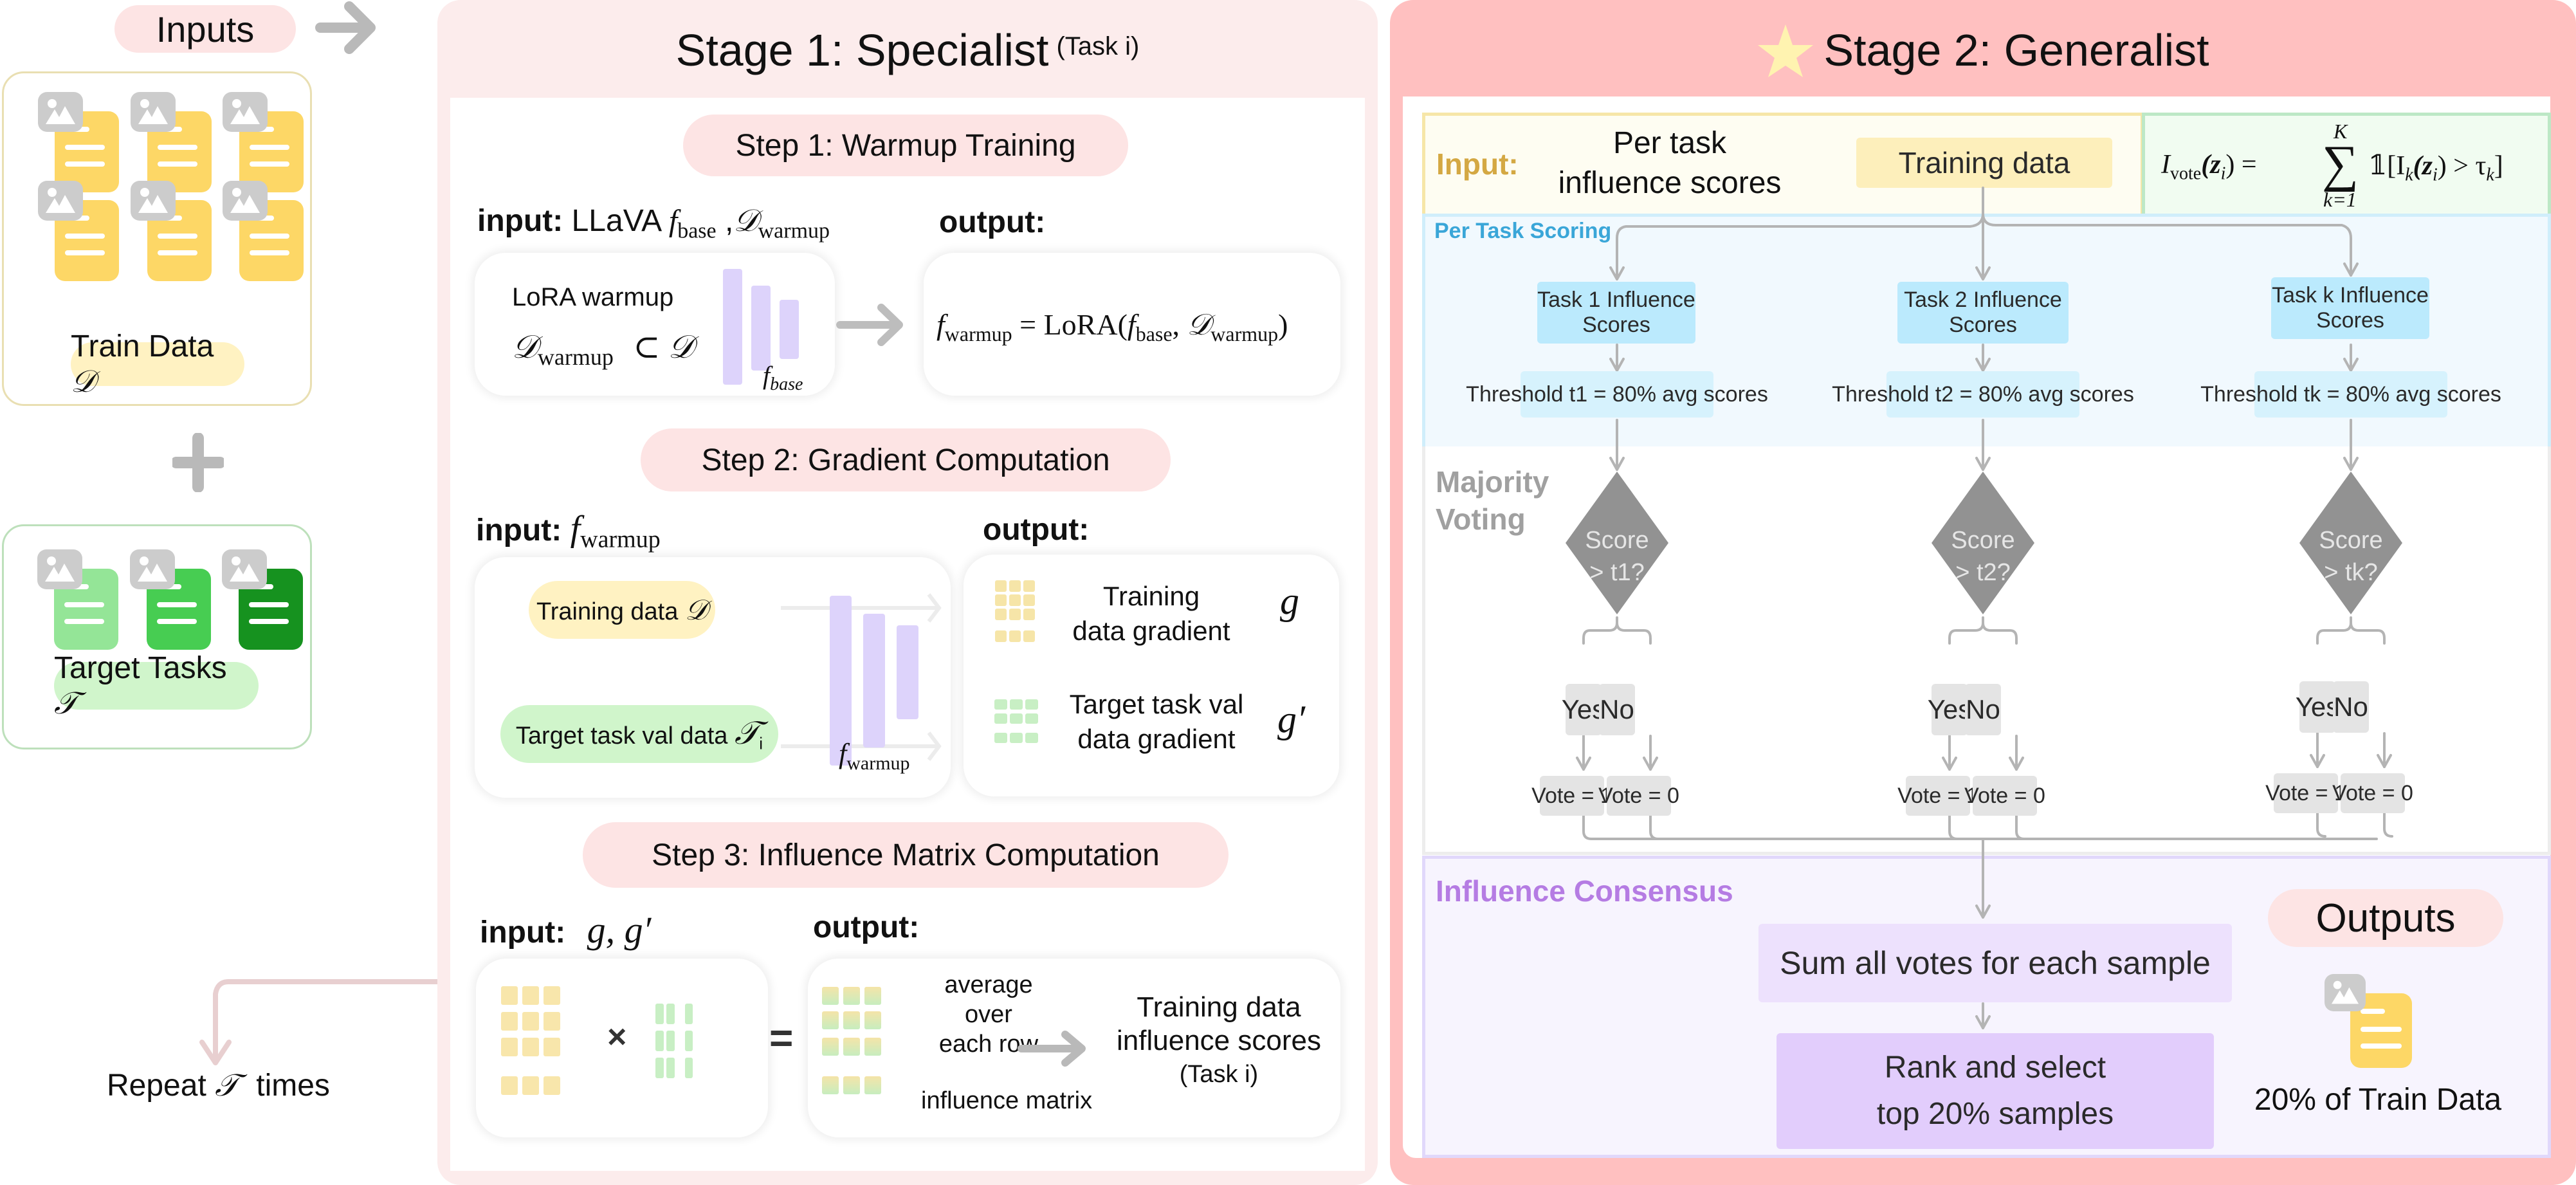 The width and height of the screenshot is (2576, 1185). Describe the element at coordinates (156, 1086) in the screenshot. I see `repeat-prefix: Repeat` at that location.